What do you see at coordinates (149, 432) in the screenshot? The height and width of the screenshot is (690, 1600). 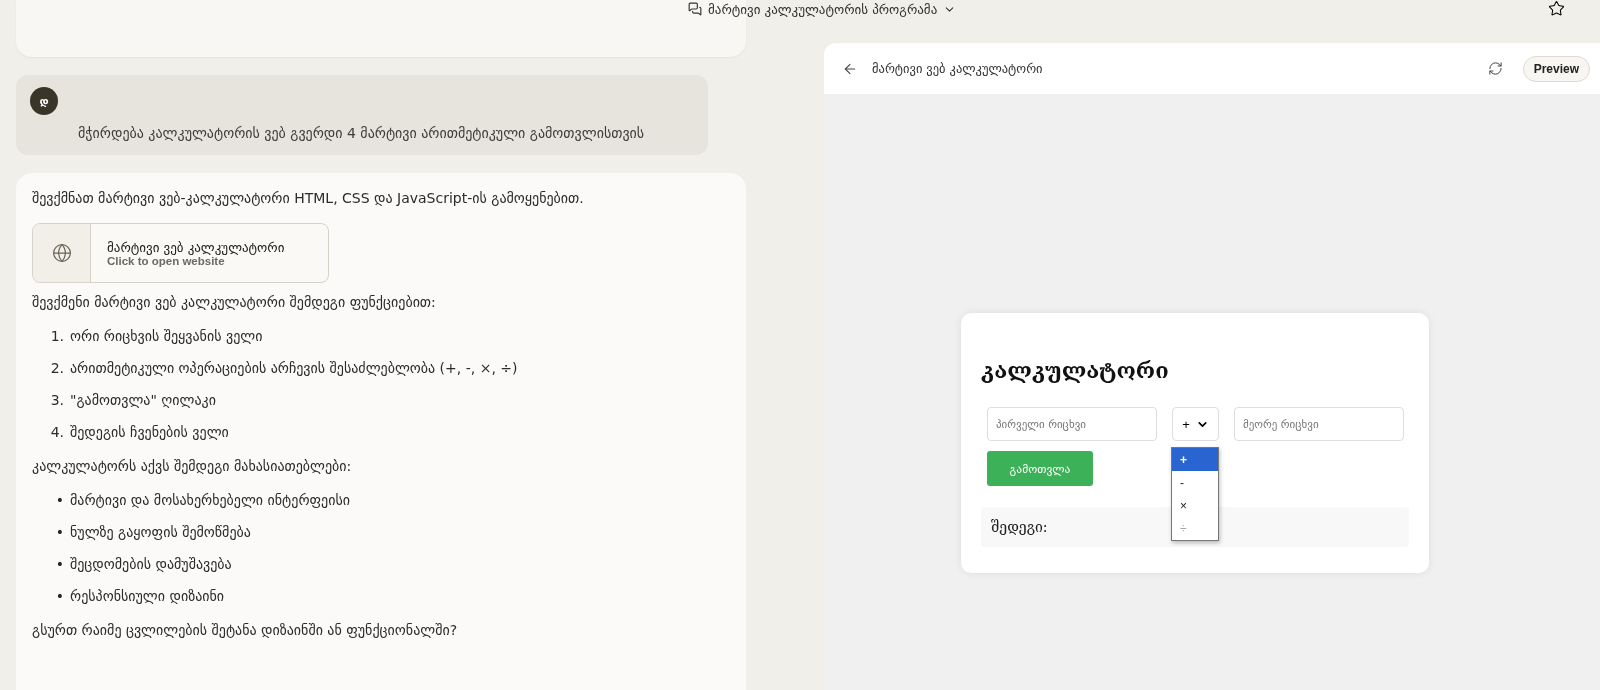 I see `list-item-text: შედეგის ჩვენების ველი` at bounding box center [149, 432].